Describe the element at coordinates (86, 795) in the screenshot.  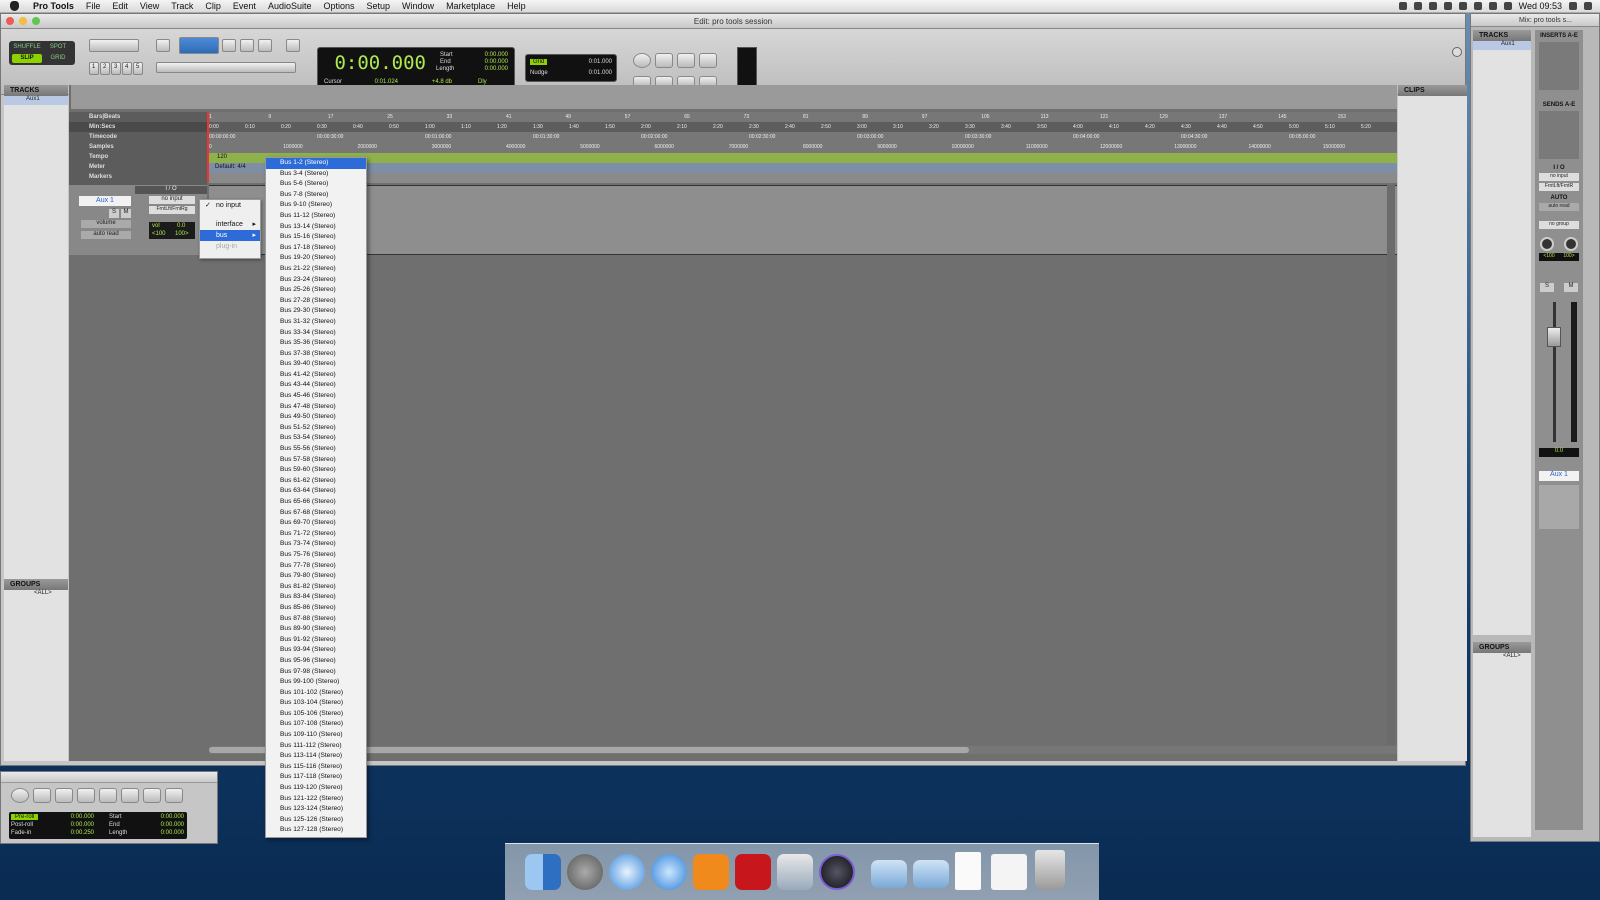
I see `fast-forward-icon` at that location.